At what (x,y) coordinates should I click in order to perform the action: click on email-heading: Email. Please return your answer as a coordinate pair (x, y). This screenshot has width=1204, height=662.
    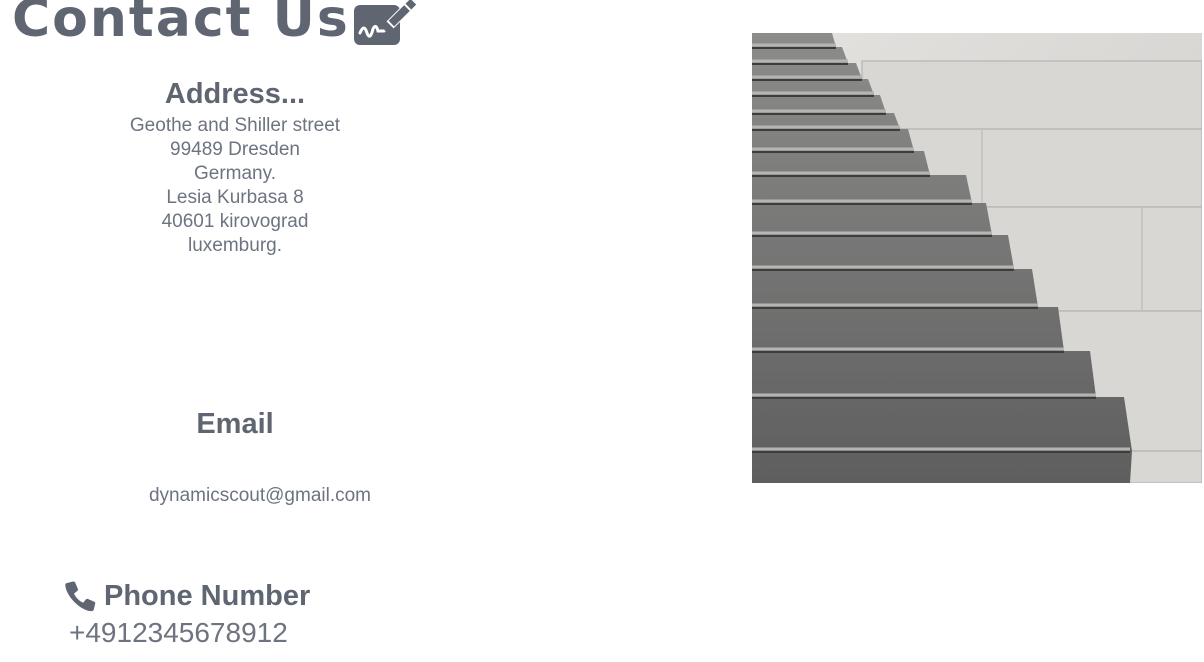
    Looking at the image, I should click on (235, 424).